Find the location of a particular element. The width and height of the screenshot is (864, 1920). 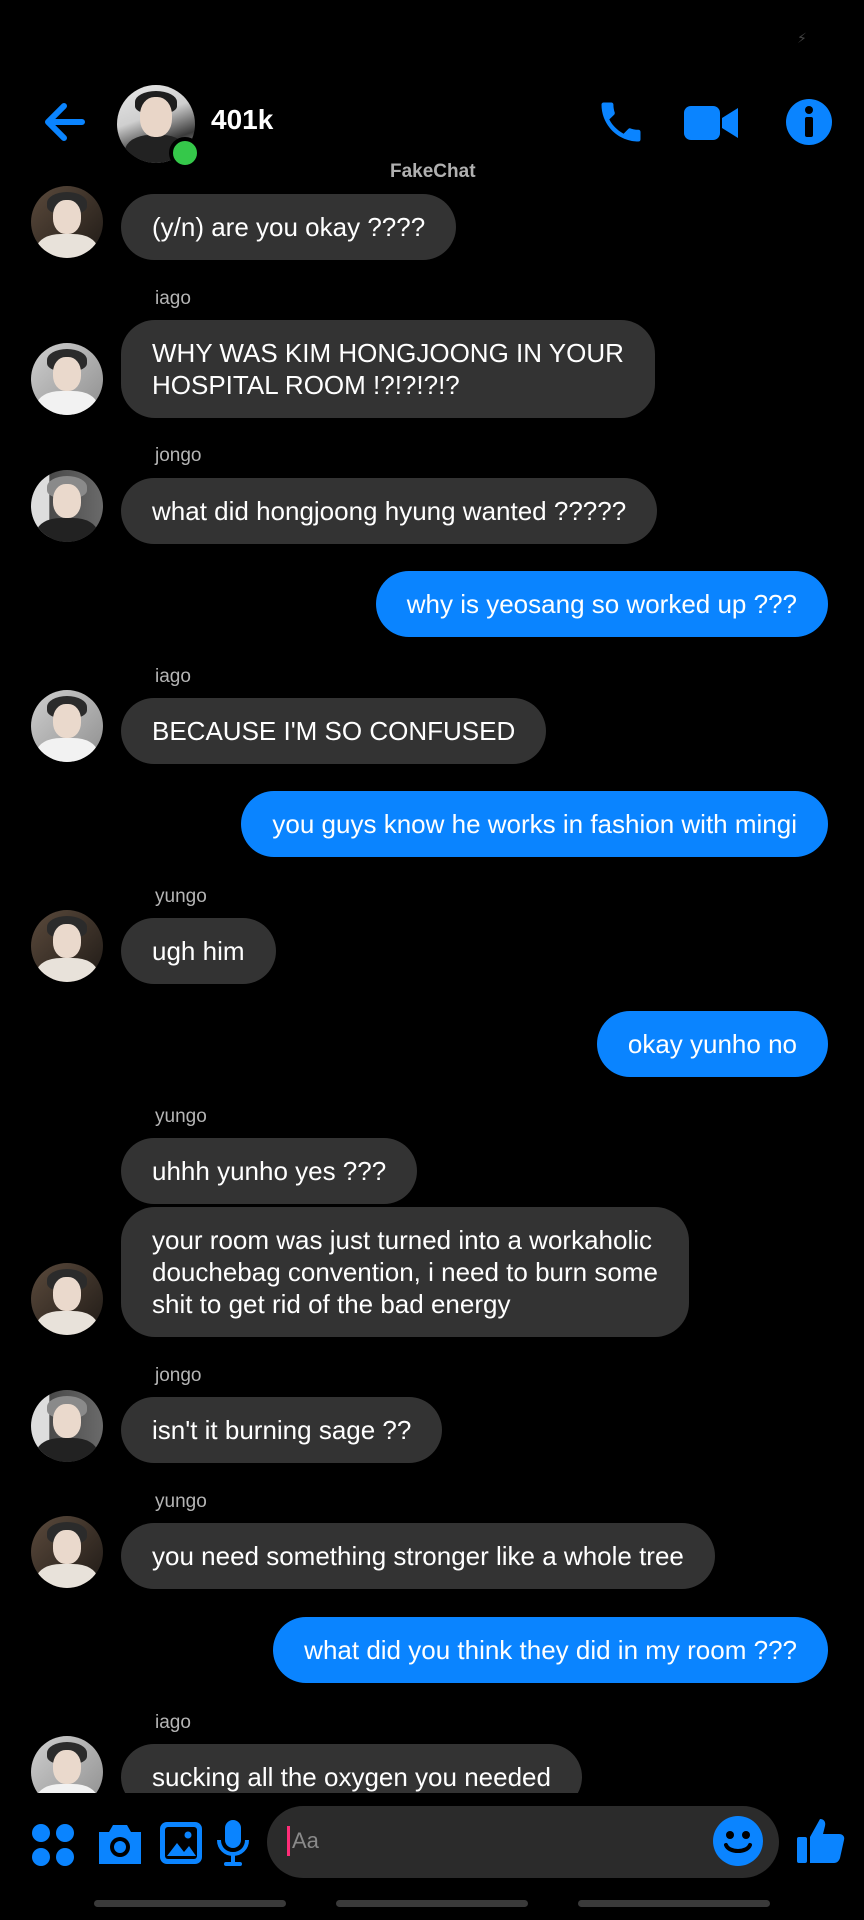

apps-grid-icon is located at coordinates (53, 1845).